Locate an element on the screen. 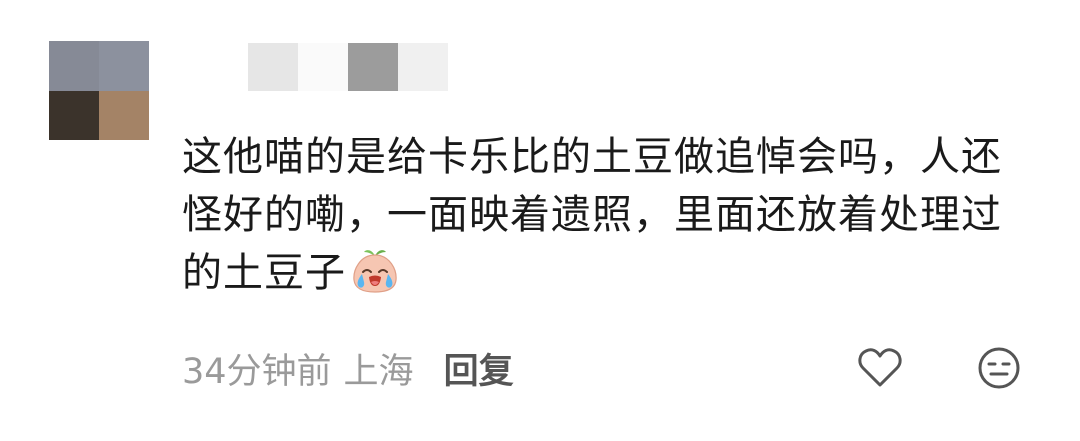 This screenshot has height=441, width=1080. comment-time: 34分钟前 is located at coordinates (257, 371).